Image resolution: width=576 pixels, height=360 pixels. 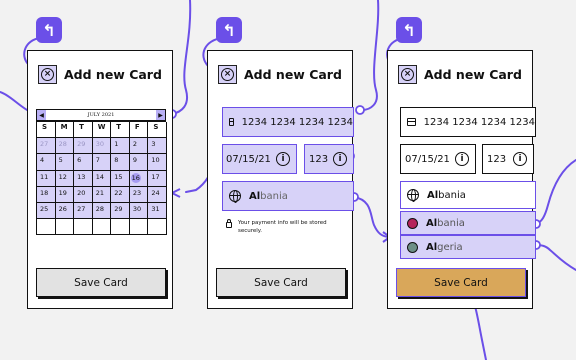 I want to click on weekday-label: F, so click(x=139, y=130).